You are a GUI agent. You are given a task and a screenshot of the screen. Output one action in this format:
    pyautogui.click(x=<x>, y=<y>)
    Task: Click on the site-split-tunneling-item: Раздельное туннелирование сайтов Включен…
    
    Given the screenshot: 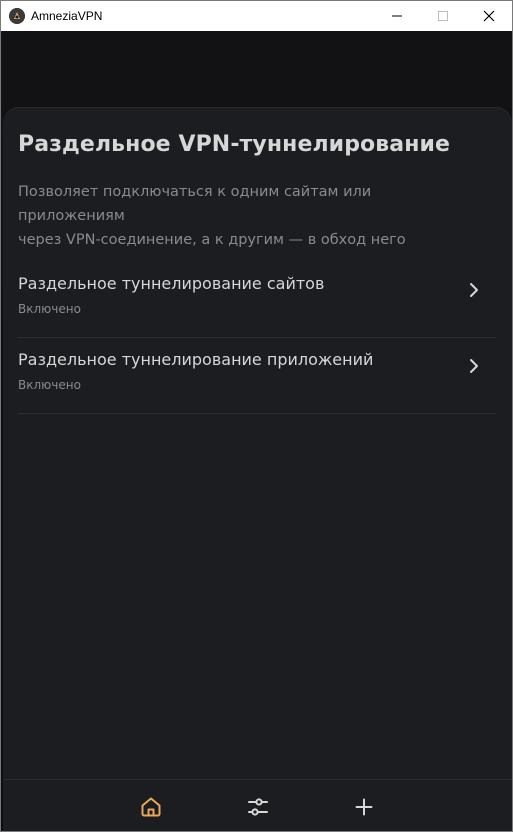 What is the action you would take?
    pyautogui.click(x=257, y=300)
    